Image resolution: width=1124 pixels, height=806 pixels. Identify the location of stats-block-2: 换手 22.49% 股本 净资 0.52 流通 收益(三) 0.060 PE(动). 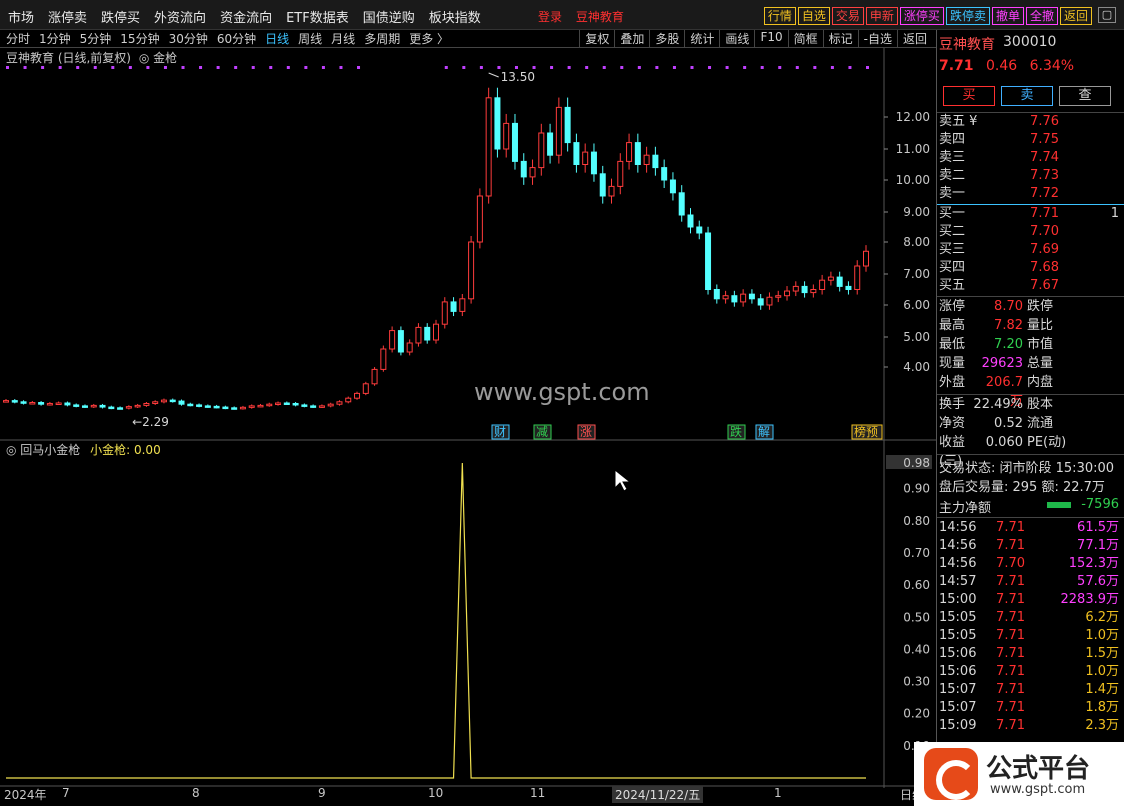
(1031, 432).